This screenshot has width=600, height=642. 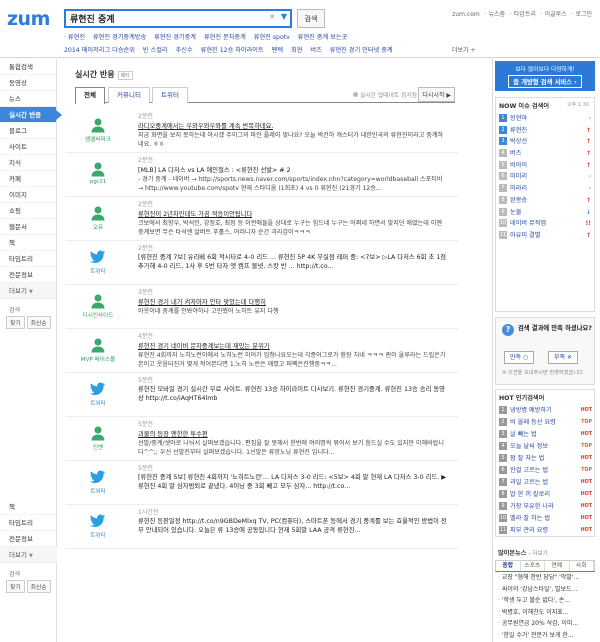 What do you see at coordinates (557, 566) in the screenshot?
I see `news-tab-entertainment: 연예` at bounding box center [557, 566].